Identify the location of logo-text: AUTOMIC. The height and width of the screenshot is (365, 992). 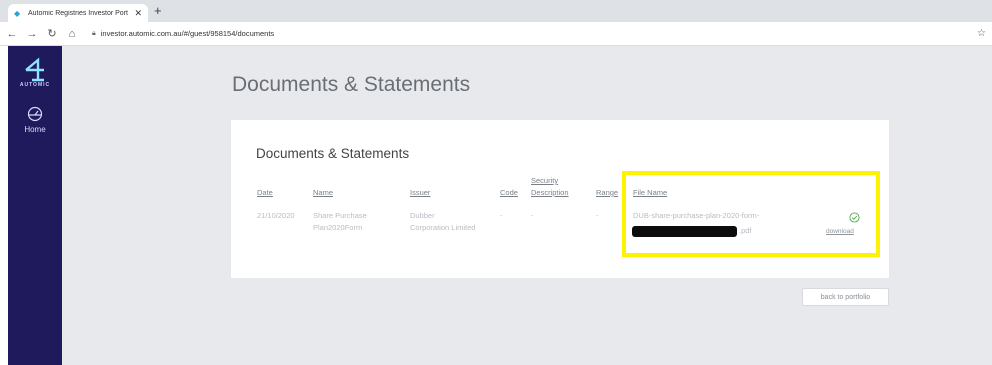
(35, 85).